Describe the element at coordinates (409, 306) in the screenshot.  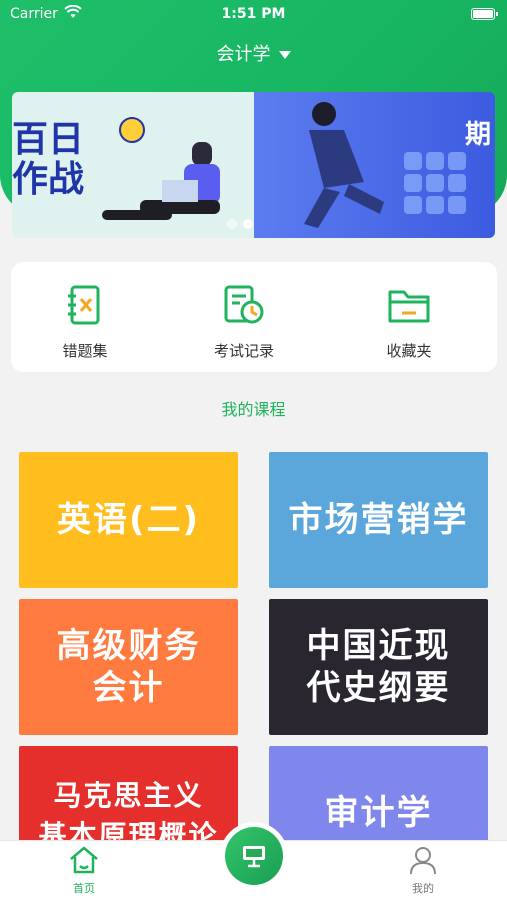
I see `folder-icon` at that location.